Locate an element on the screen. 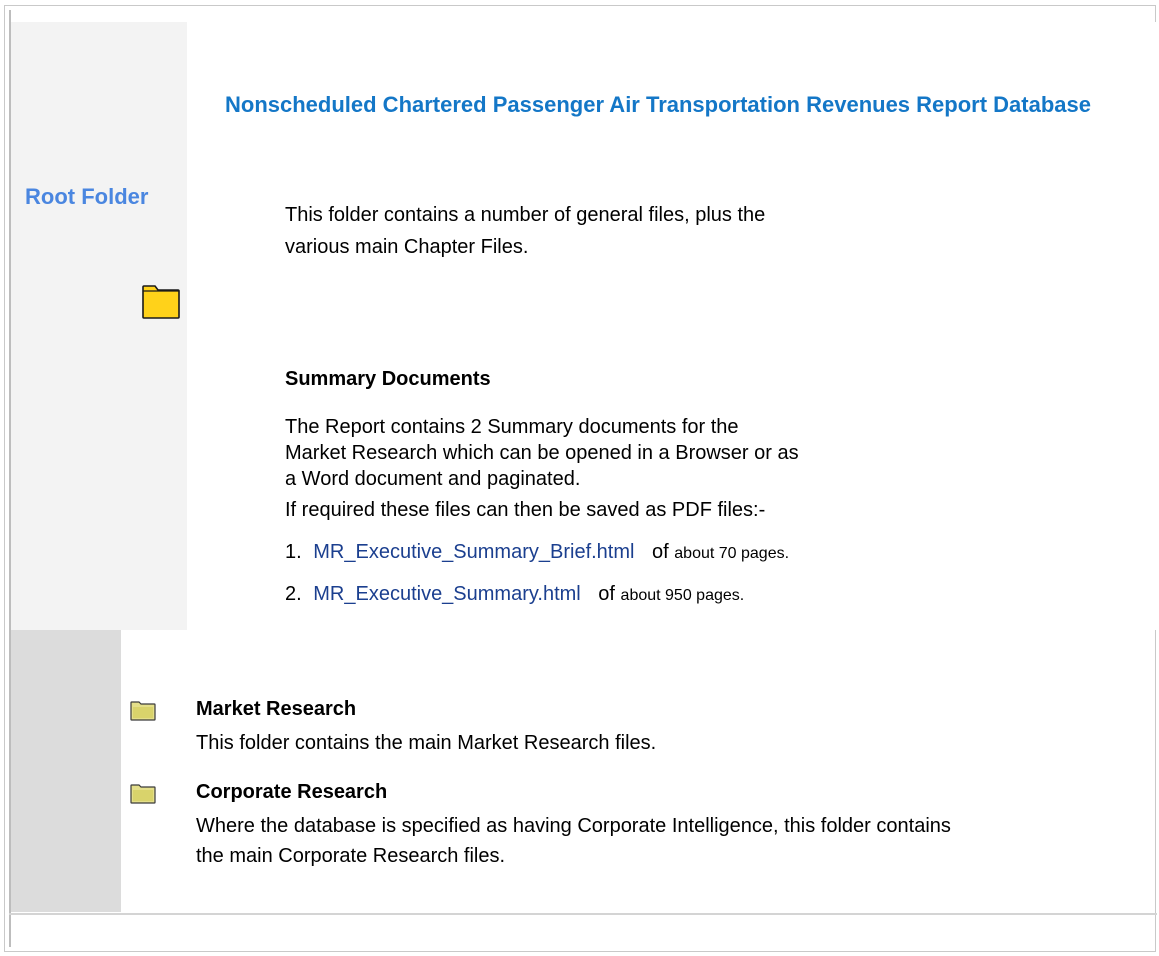 The image size is (1159, 956). market-research-title: Market Research is located at coordinates (276, 709).